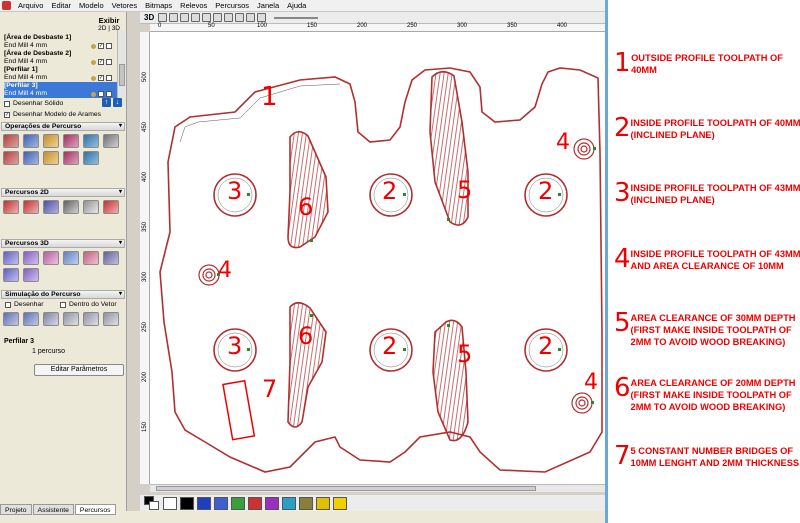 This screenshot has height=523, width=800. What do you see at coordinates (251, 17) in the screenshot?
I see `view-top-icon` at bounding box center [251, 17].